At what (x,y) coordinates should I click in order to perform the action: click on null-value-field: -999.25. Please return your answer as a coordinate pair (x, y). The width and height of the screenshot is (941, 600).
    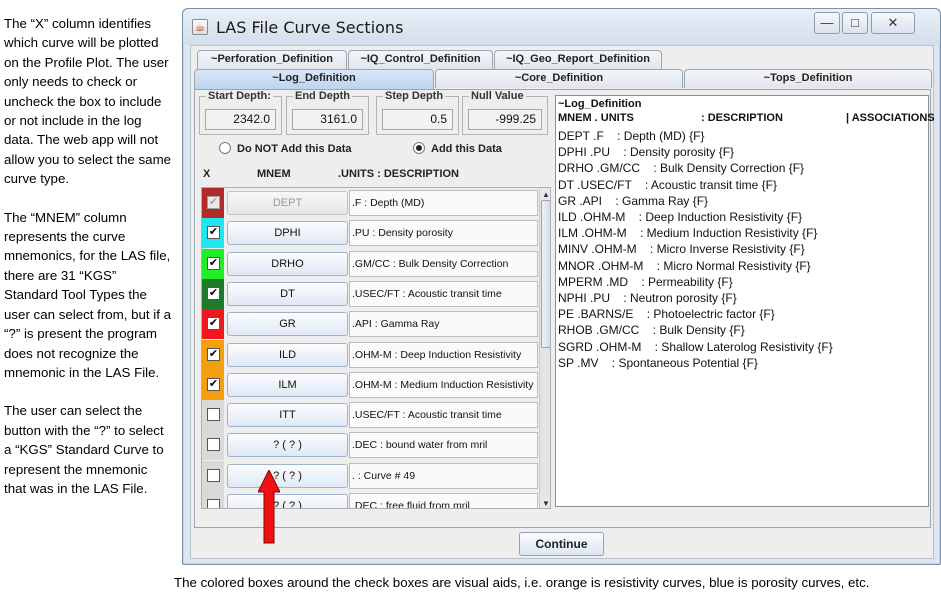
    Looking at the image, I should click on (505, 119).